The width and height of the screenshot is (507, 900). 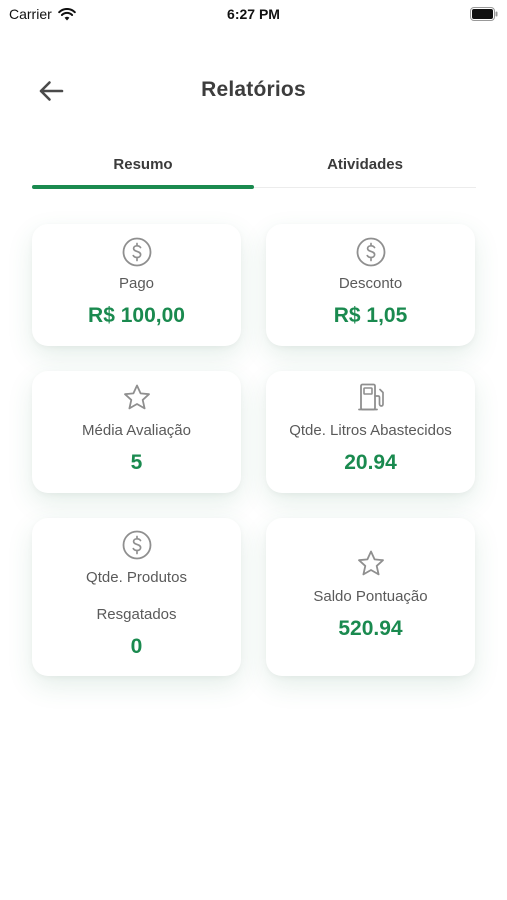 What do you see at coordinates (371, 397) in the screenshot?
I see `fuel-pump-icon` at bounding box center [371, 397].